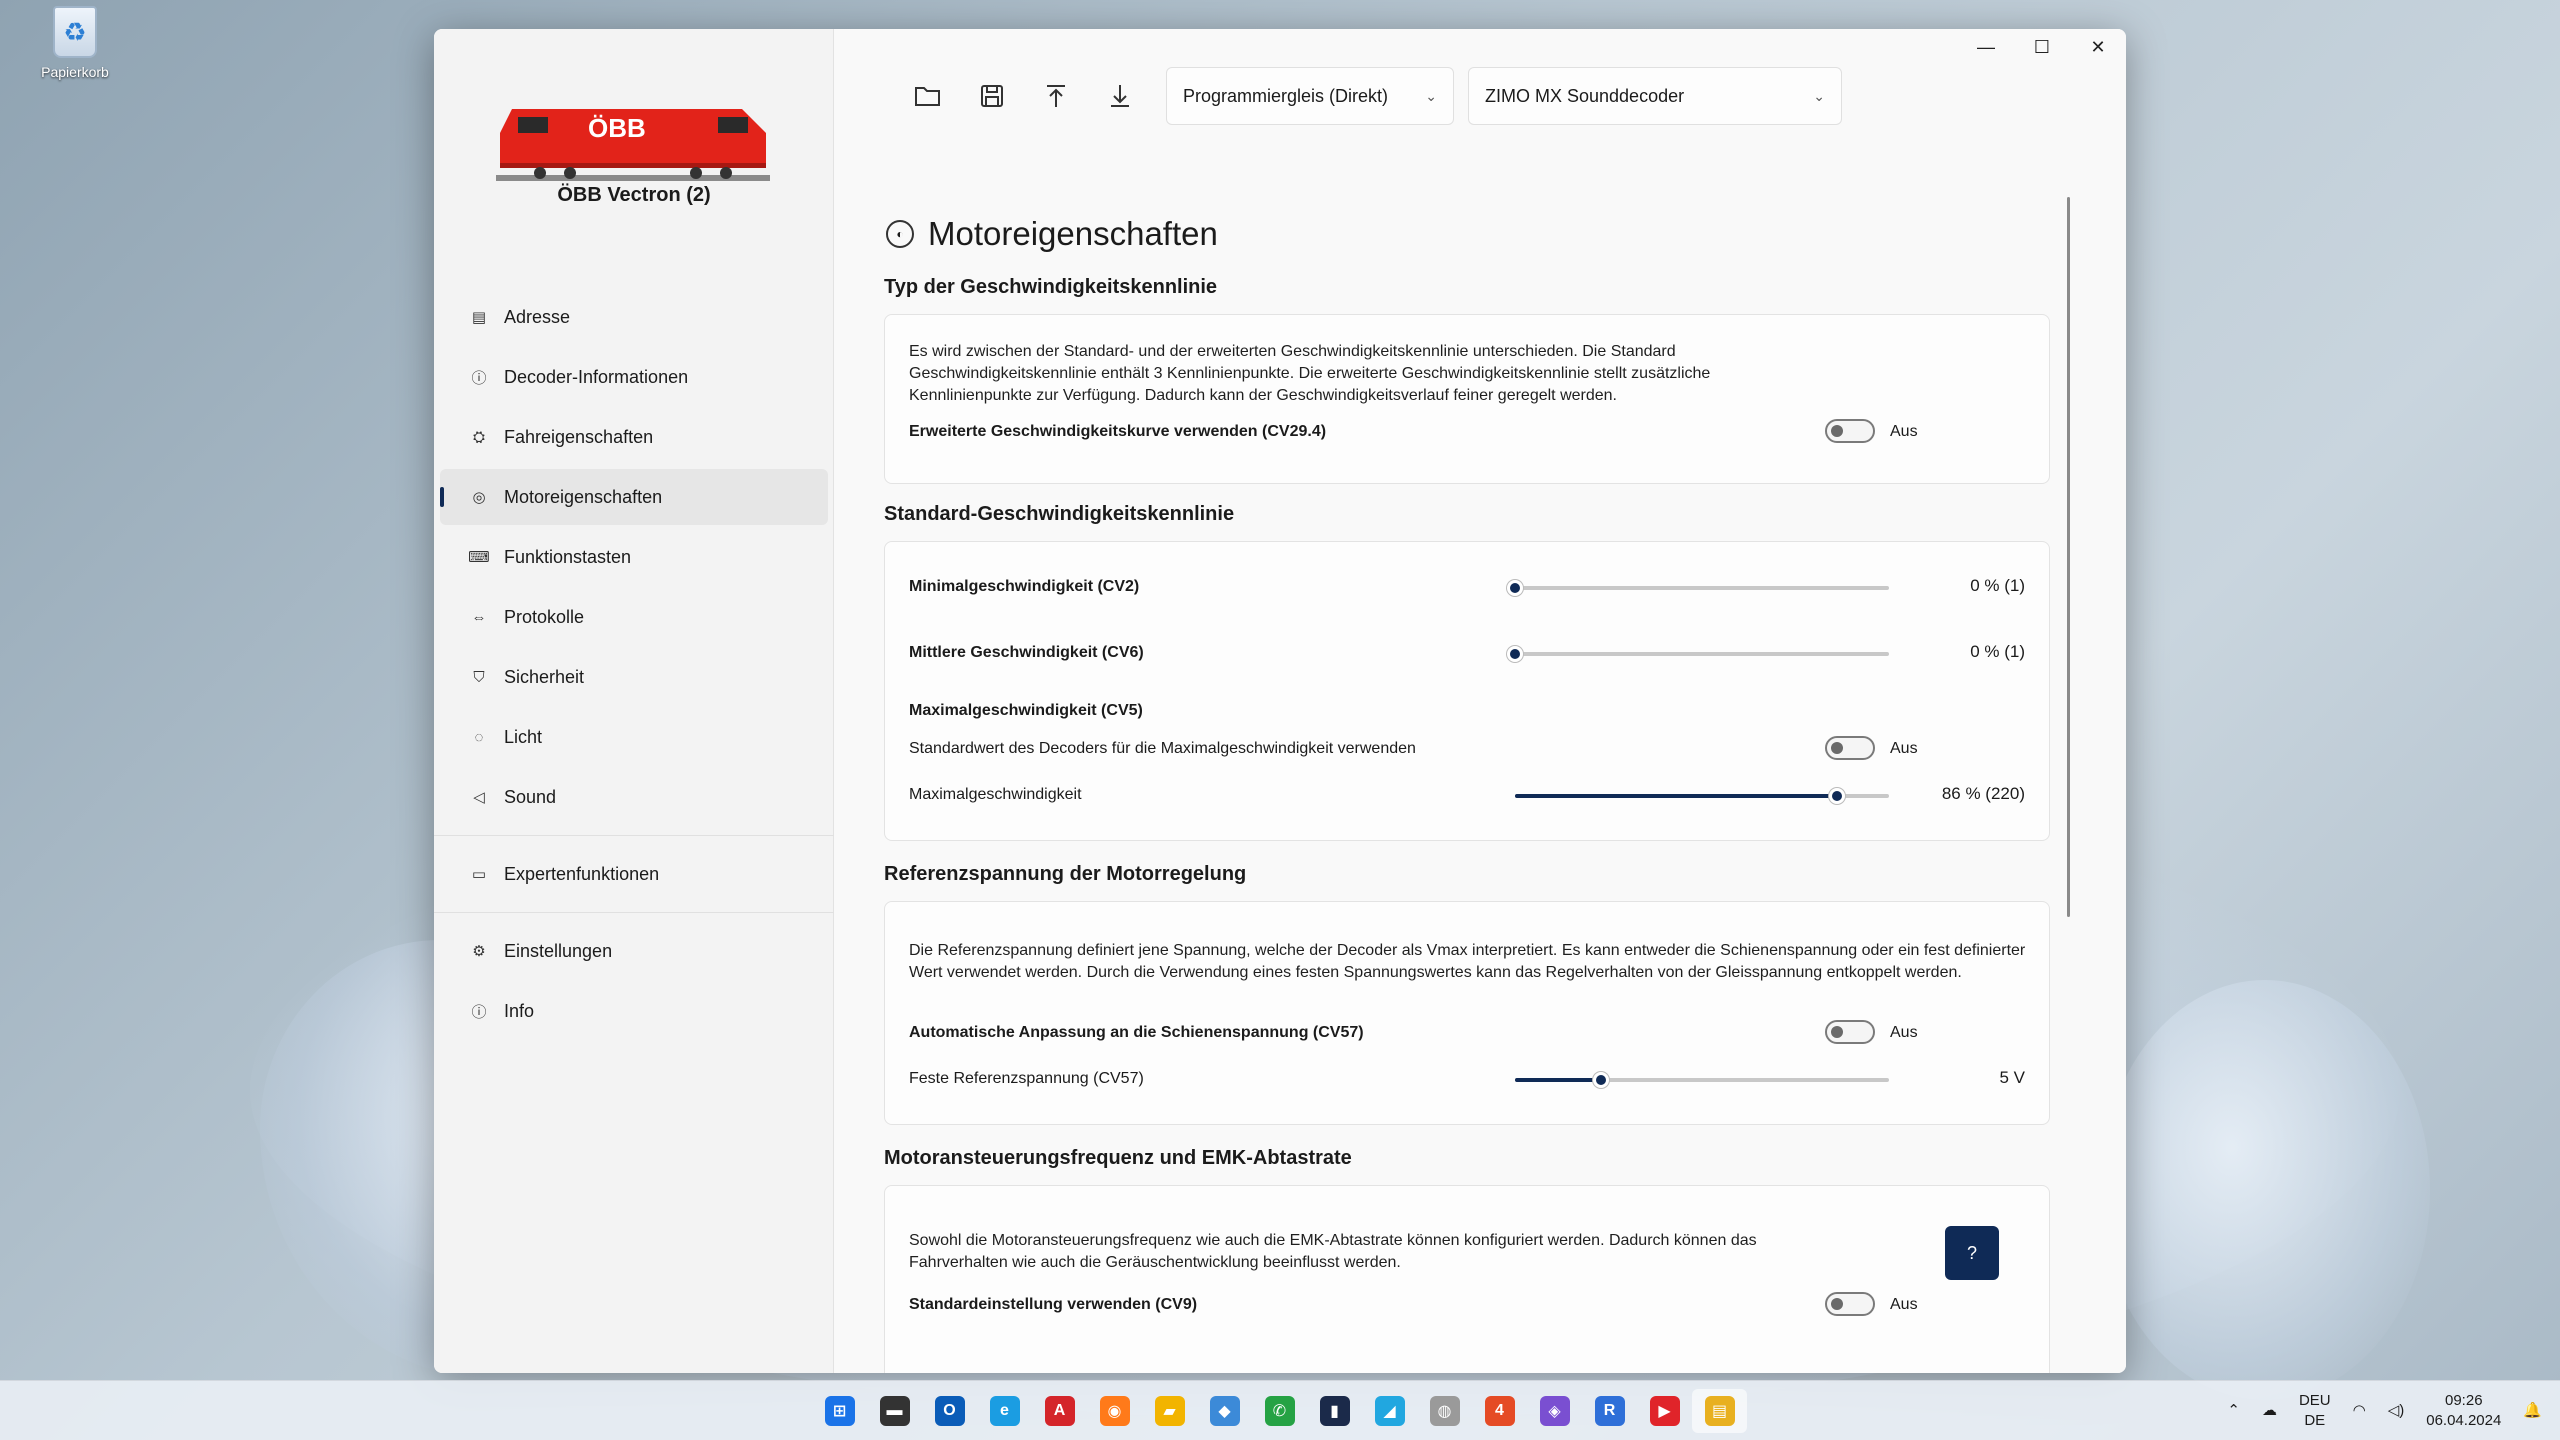  Describe the element at coordinates (75, 43) in the screenshot. I see `desktop-icon-recycle-bin: ♻ Papierkorb` at that location.